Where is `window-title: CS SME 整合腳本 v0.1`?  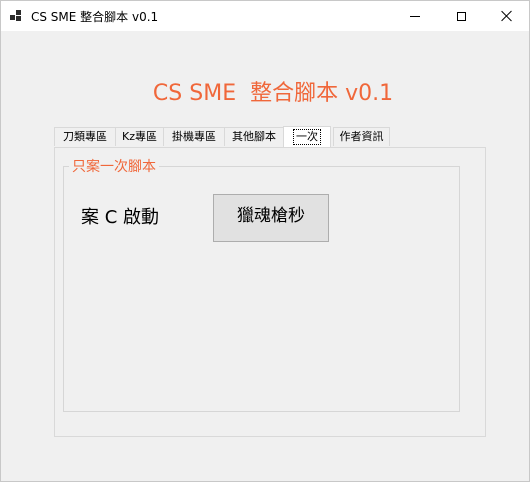 window-title: CS SME 整合腳本 v0.1 is located at coordinates (95, 17).